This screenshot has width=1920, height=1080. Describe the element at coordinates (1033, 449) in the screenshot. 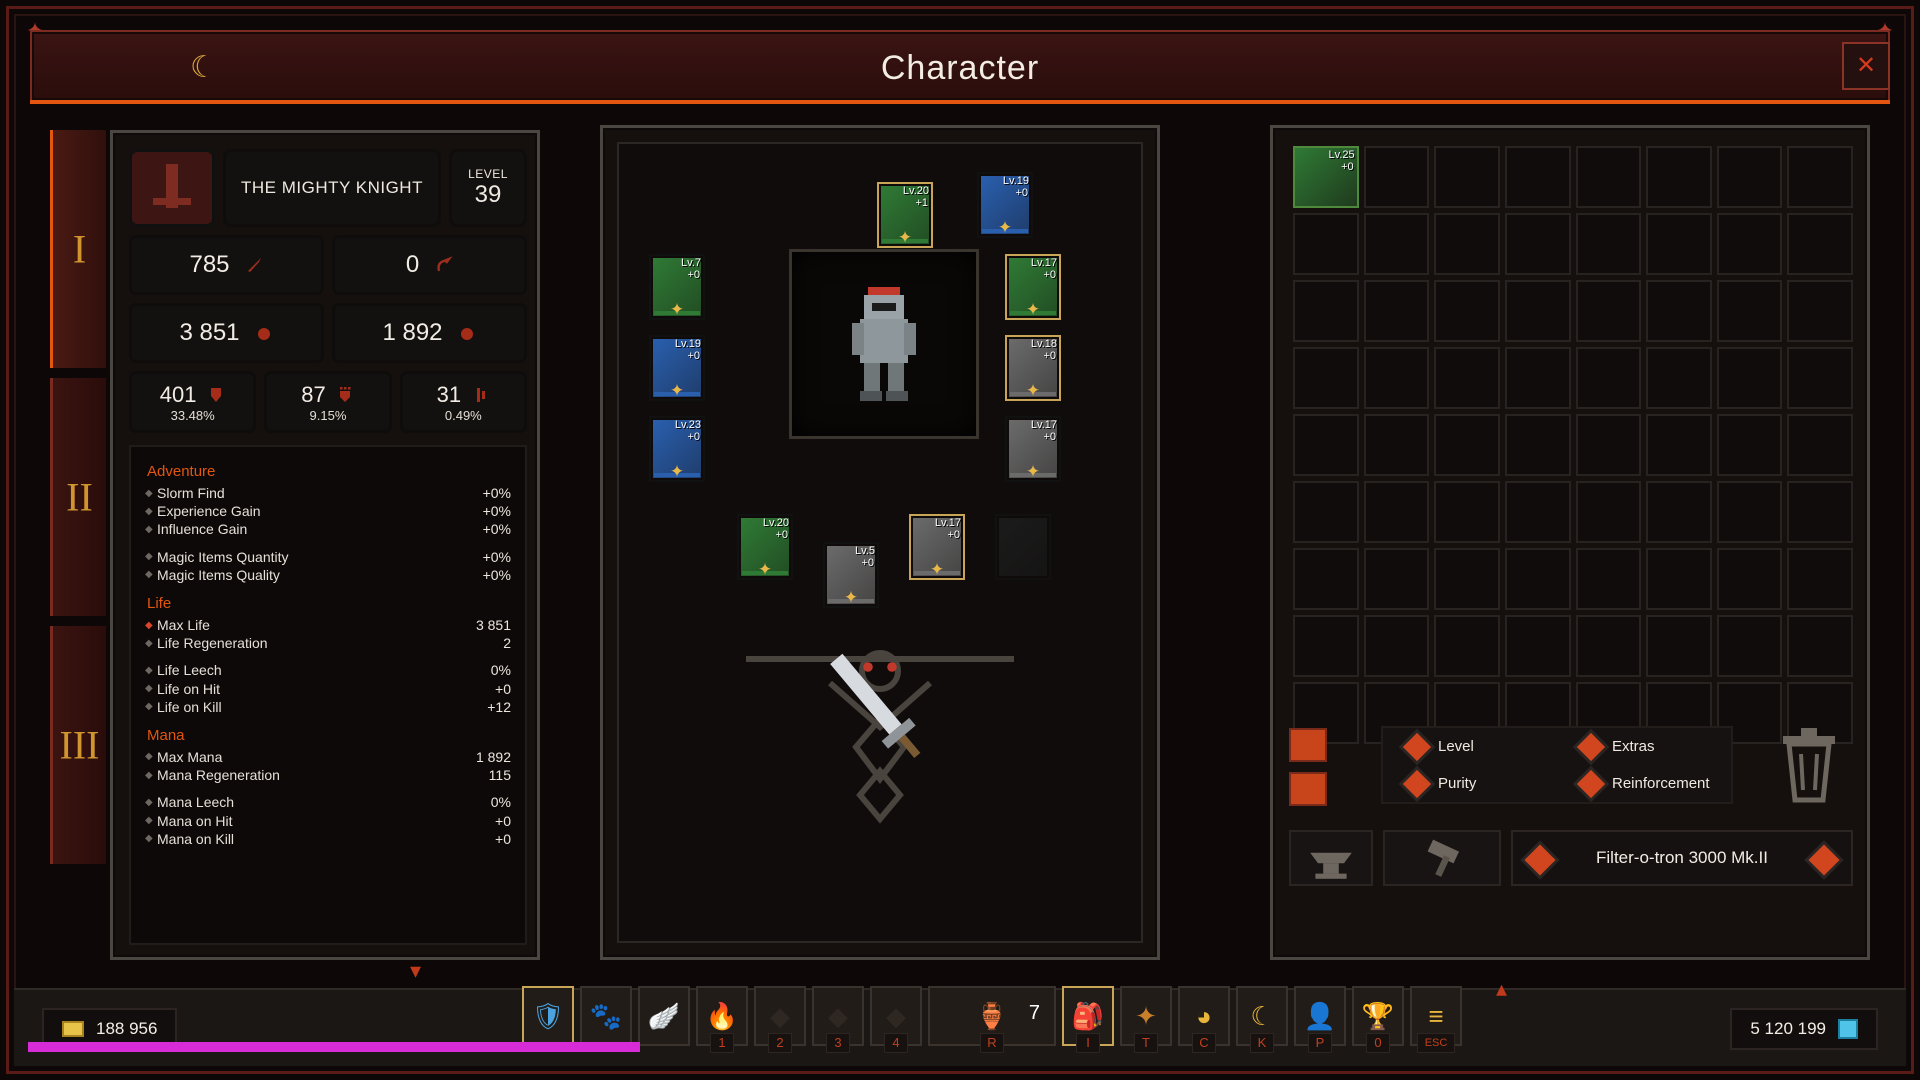

I see `equip-slot-belt: ✦ Lv.17 +0` at that location.